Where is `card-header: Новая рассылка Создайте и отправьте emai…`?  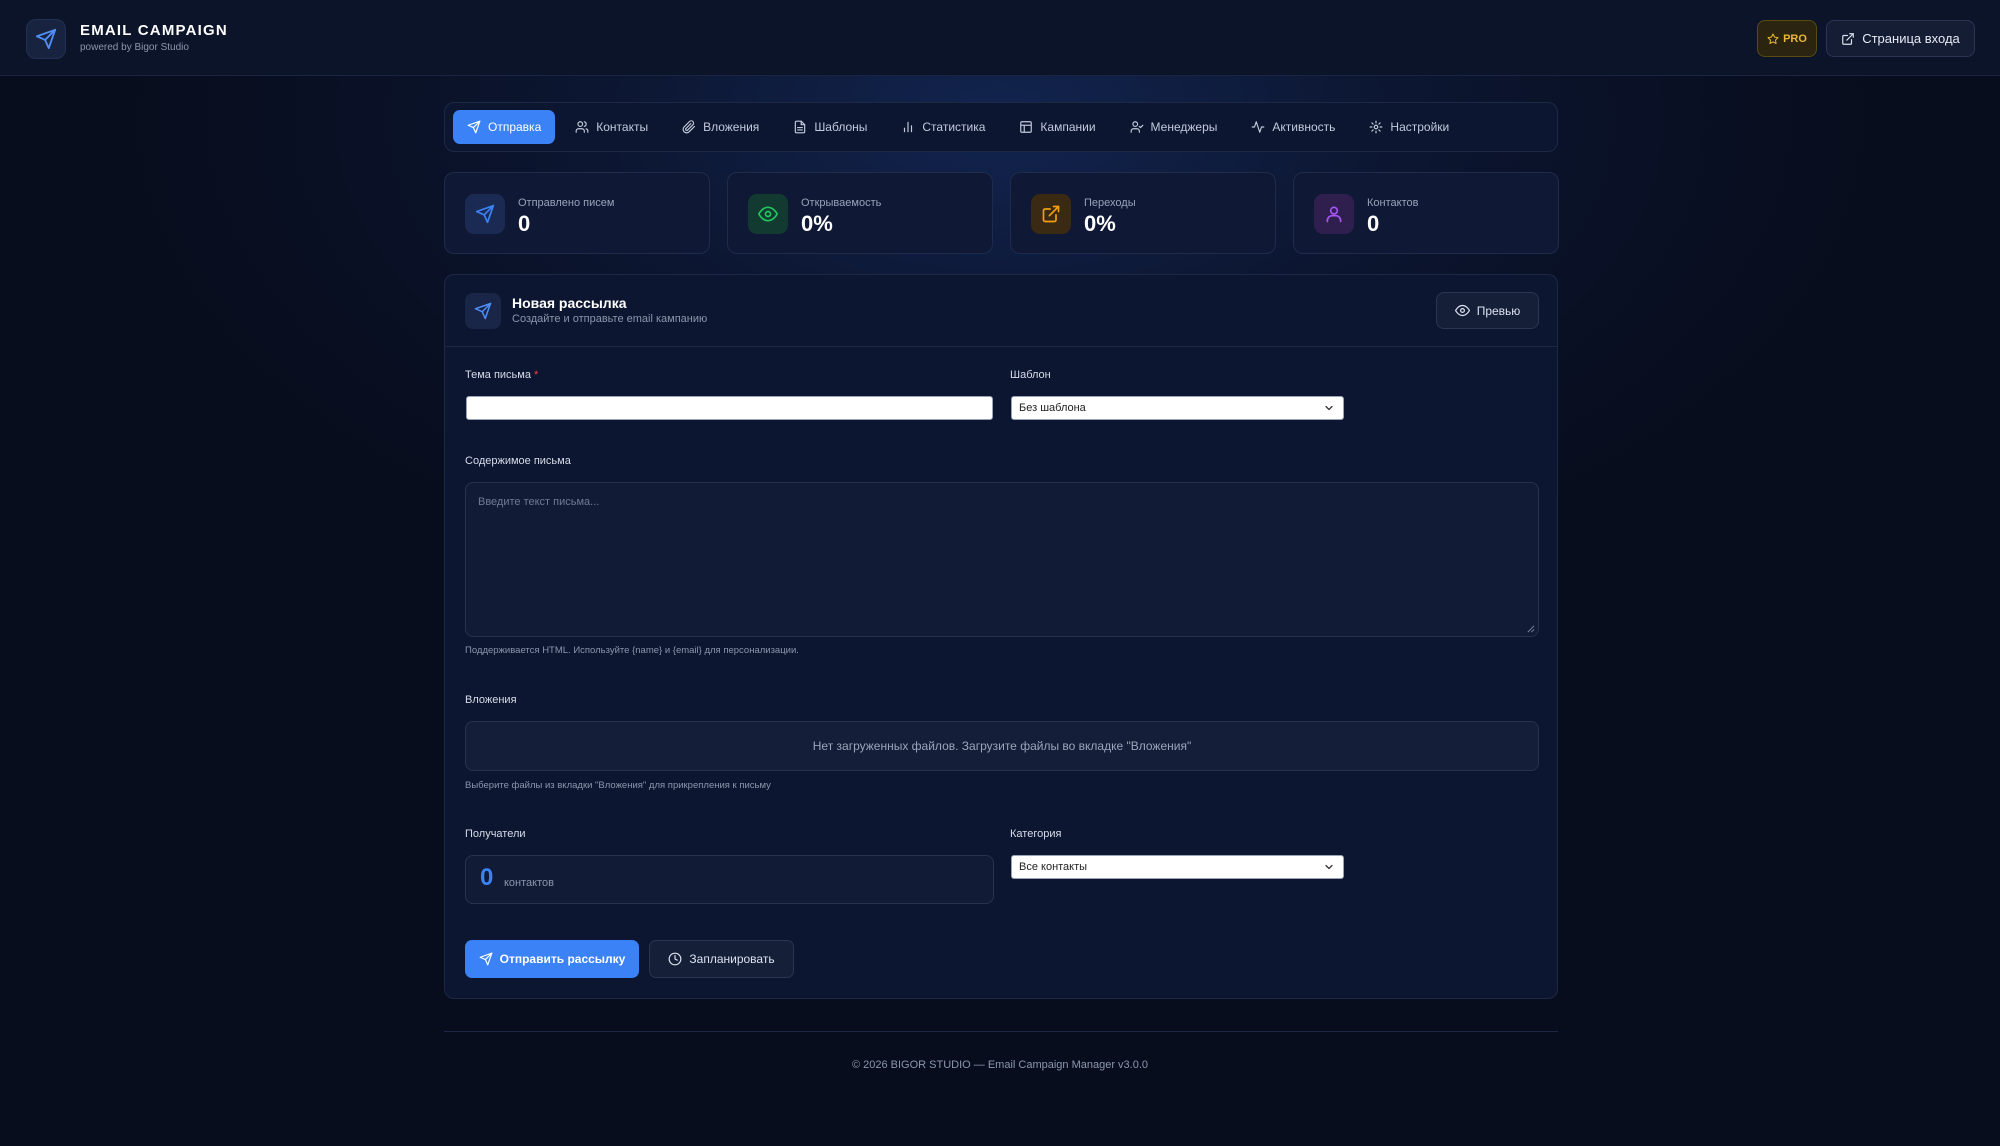
card-header: Новая рассылка Создайте и отправьте emai… is located at coordinates (1001, 311).